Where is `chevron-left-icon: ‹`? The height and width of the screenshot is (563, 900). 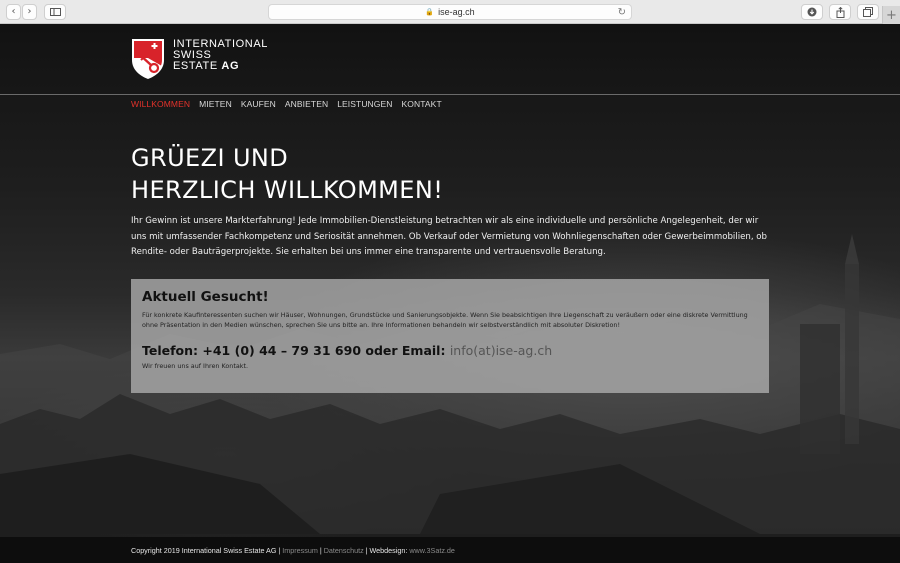 chevron-left-icon: ‹ is located at coordinates (13, 11).